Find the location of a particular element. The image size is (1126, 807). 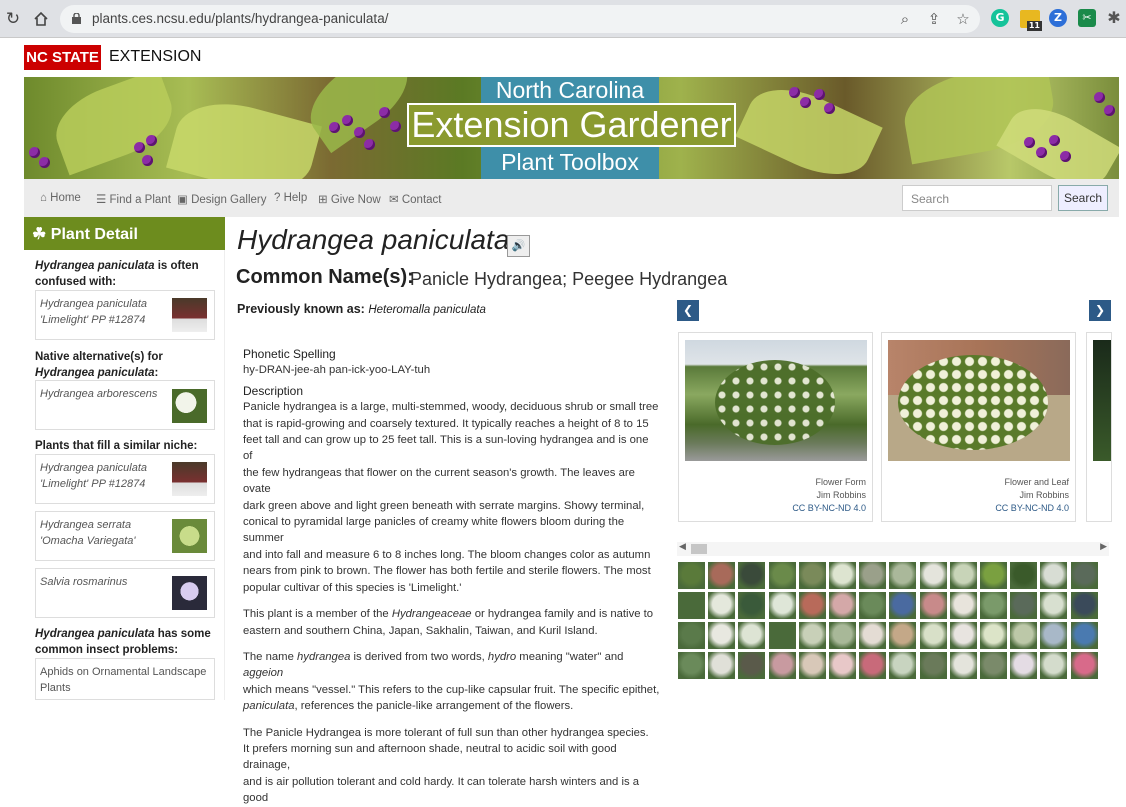

chevron-left-icon: ❮ is located at coordinates (688, 310).